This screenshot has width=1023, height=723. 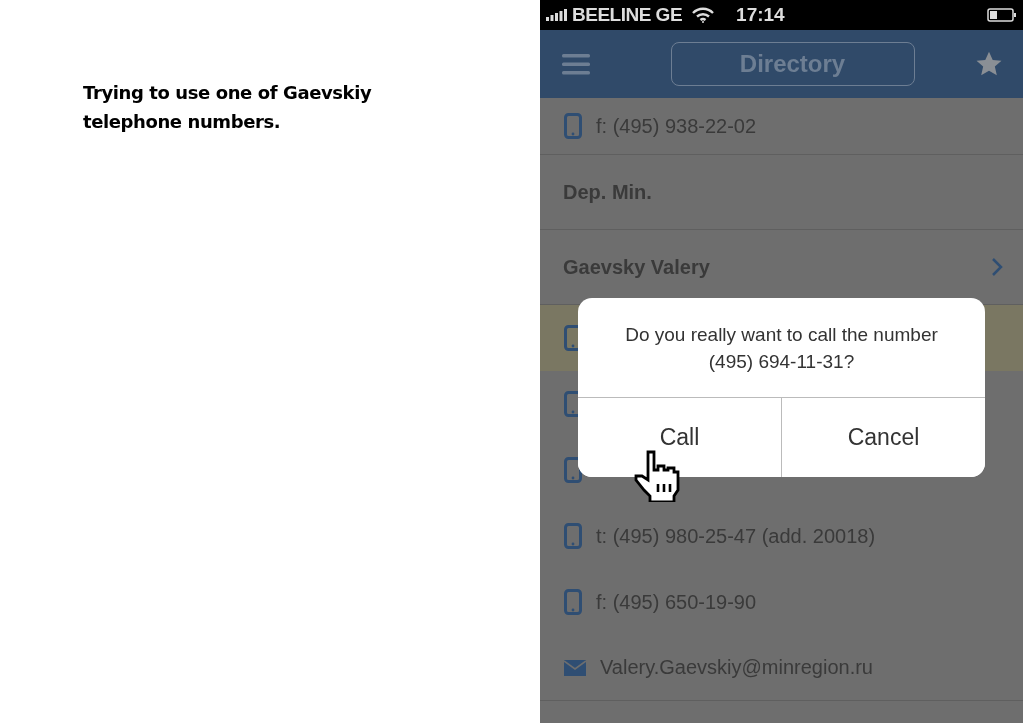 I want to click on slide-caption: Trying to use one of Gaevskiy telephone numbers., so click(x=228, y=107).